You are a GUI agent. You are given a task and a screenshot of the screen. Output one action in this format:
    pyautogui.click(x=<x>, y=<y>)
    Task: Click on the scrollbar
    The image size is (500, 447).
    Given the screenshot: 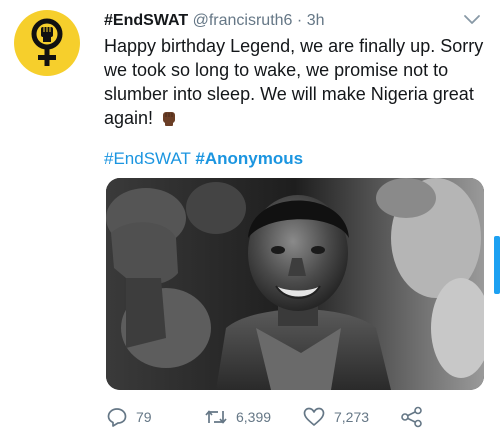 What is the action you would take?
    pyautogui.click(x=497, y=265)
    